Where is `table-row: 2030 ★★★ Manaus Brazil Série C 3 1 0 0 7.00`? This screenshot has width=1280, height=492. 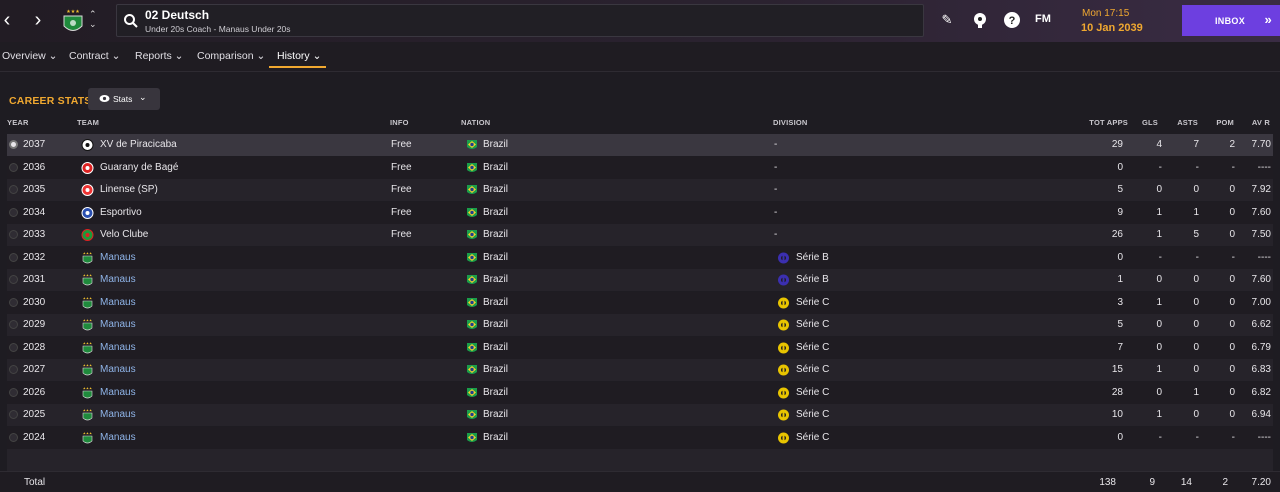 table-row: 2030 ★★★ Manaus Brazil Série C 3 1 0 0 7.00 is located at coordinates (640, 302).